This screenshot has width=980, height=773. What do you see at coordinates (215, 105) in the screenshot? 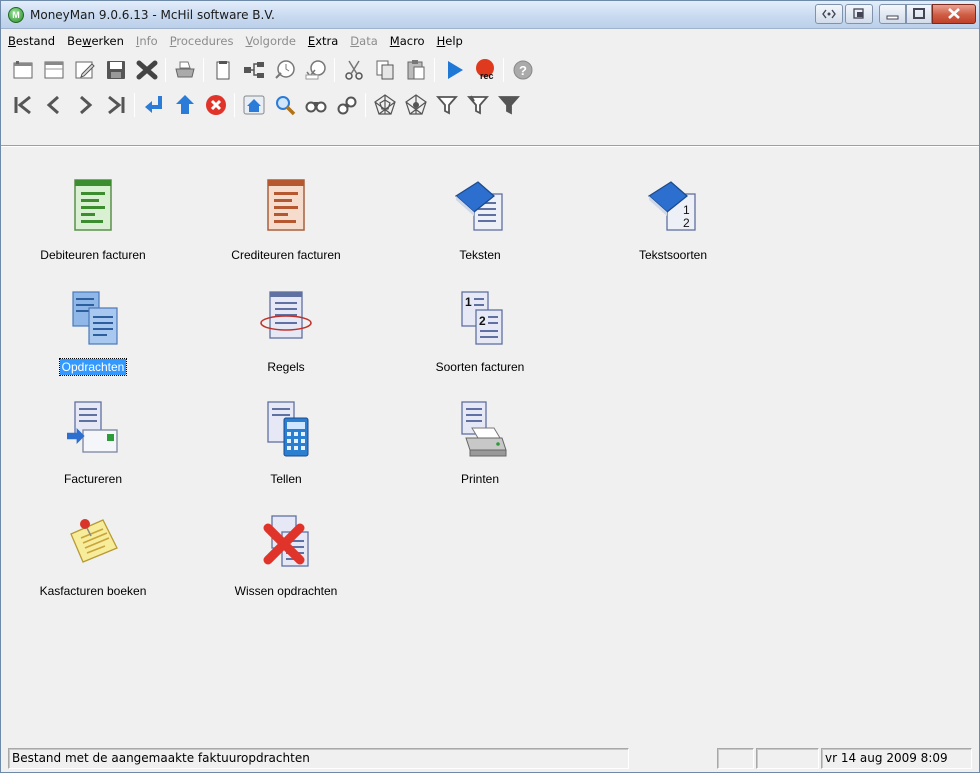
I see `cancel-button` at bounding box center [215, 105].